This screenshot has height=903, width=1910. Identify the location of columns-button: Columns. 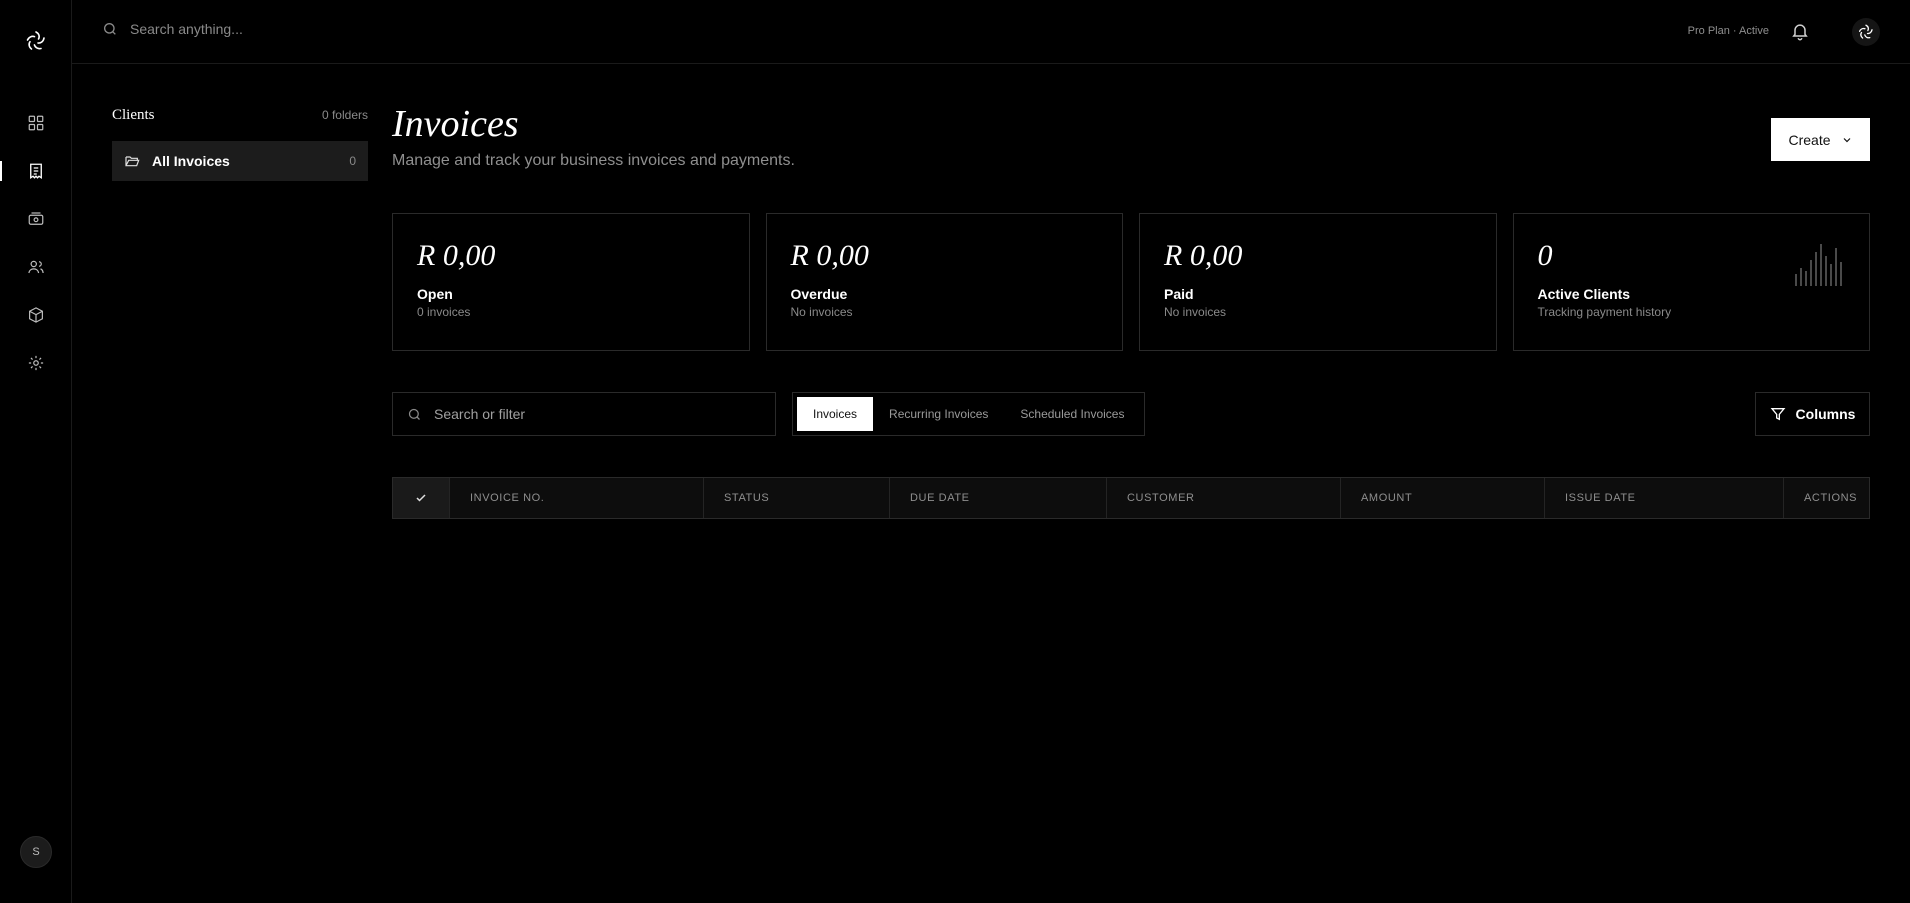
(1812, 414).